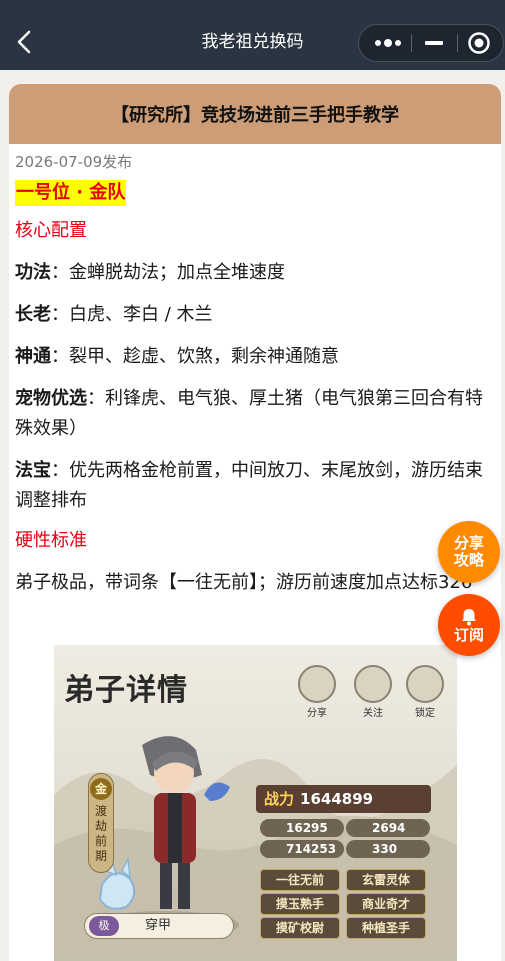 Image resolution: width=505 pixels, height=961 pixels. What do you see at coordinates (255, 315) in the screenshot?
I see `config-item-elder: 长老：白虎、李白 / 木兰` at bounding box center [255, 315].